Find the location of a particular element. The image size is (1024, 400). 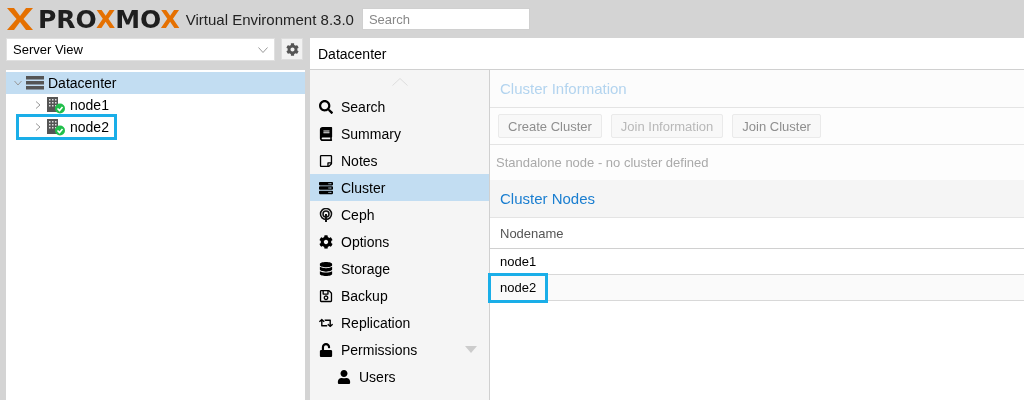

tree-item: node2 is located at coordinates (155, 127).